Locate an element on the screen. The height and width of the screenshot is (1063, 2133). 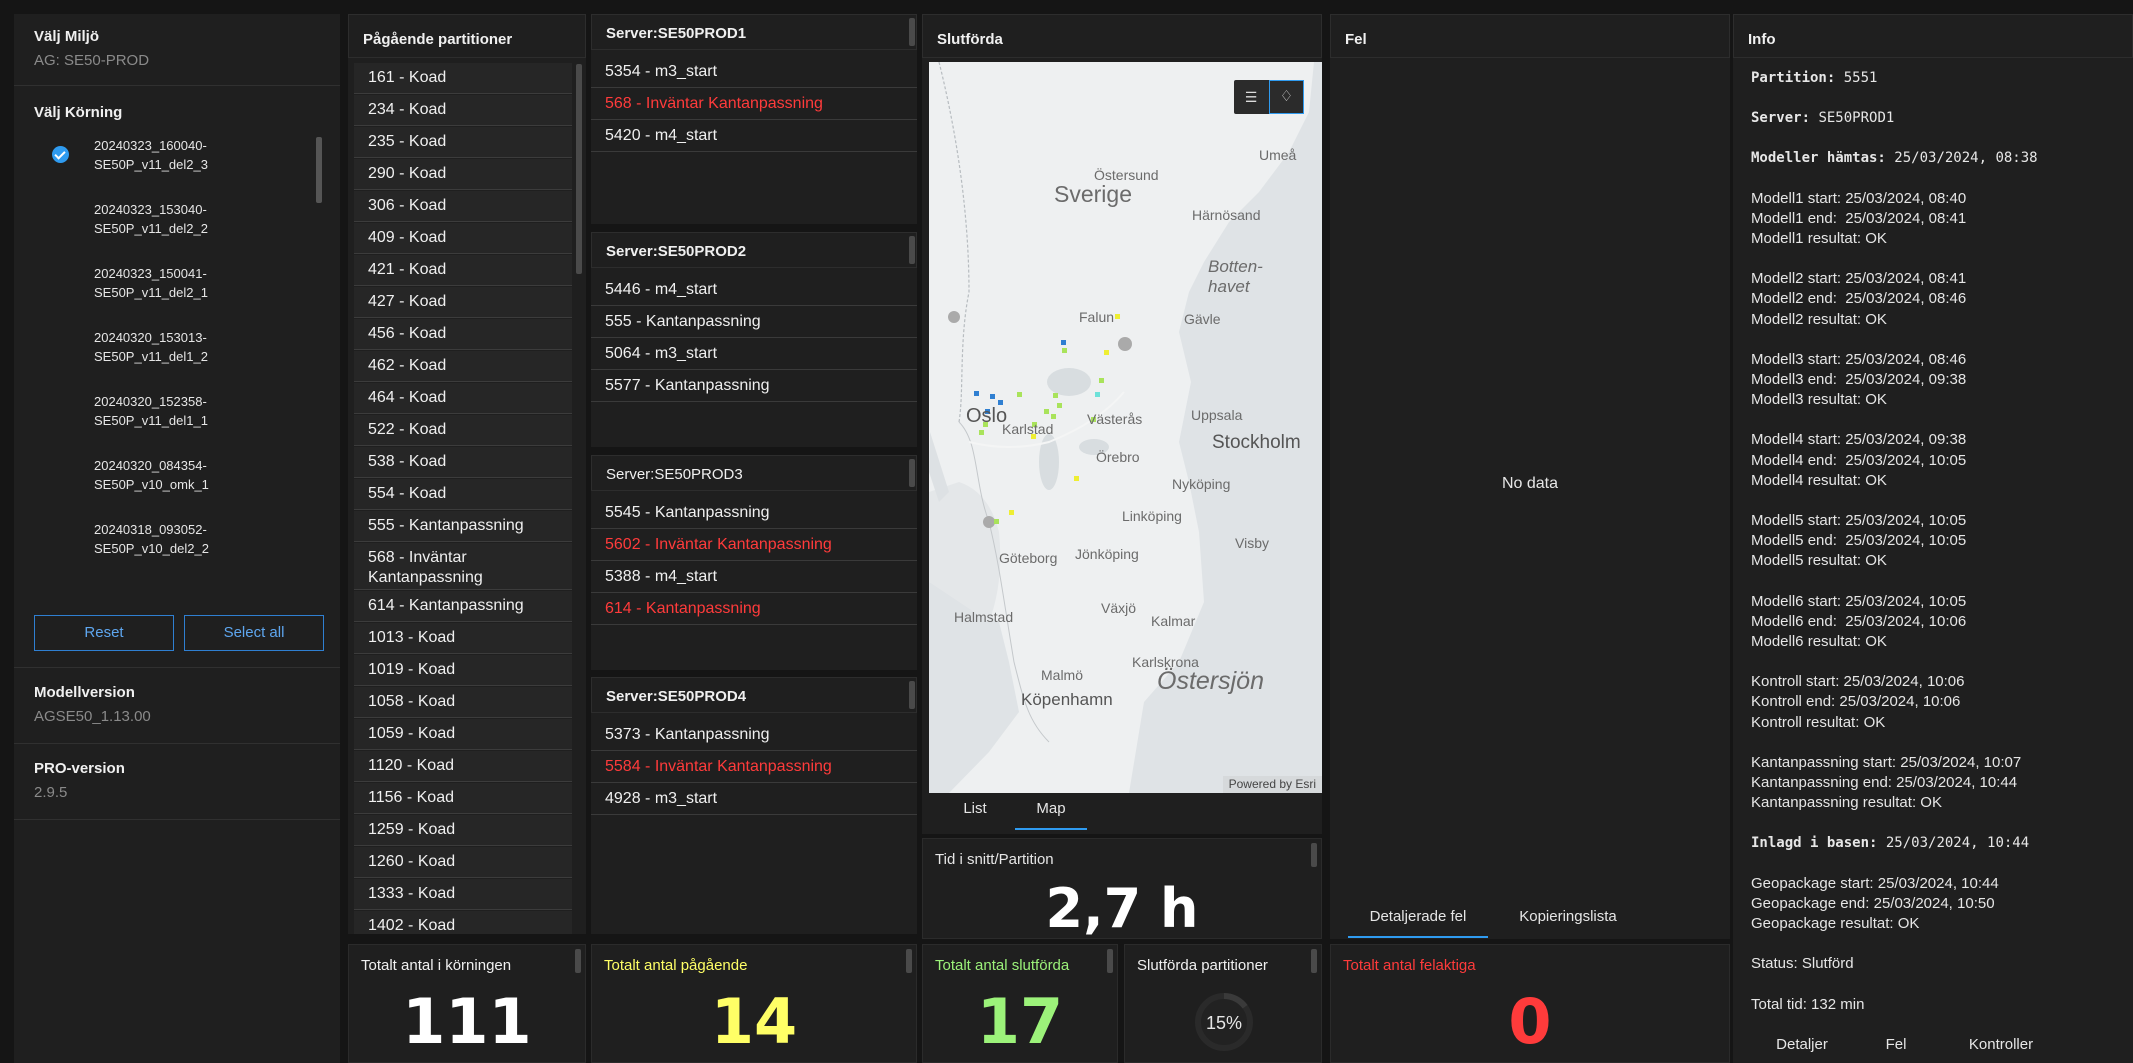
map-label-sverige: Sverige is located at coordinates (1093, 194).